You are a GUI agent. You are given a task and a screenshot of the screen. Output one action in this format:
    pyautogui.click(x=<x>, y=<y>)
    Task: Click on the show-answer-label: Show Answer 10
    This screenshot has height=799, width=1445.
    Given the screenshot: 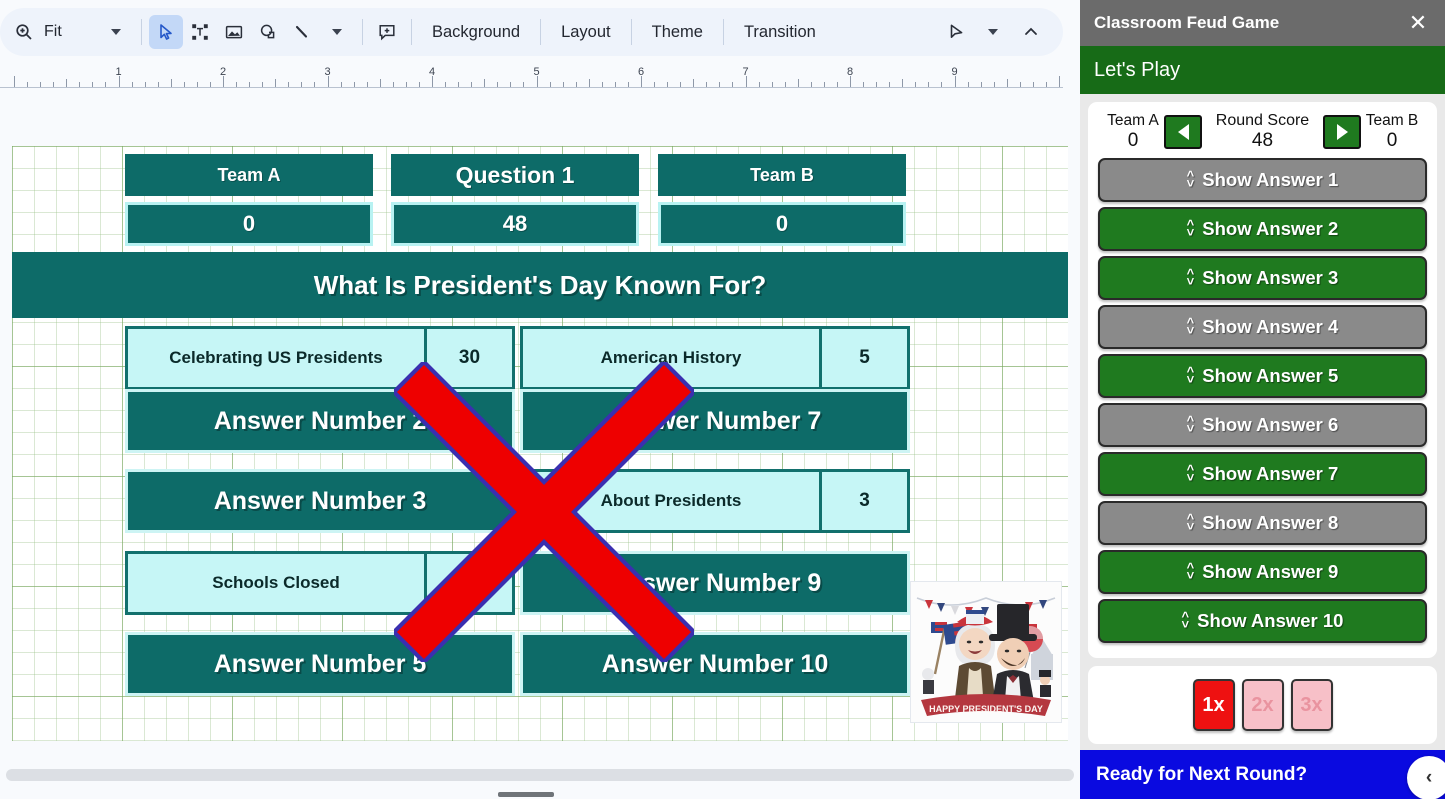 What is the action you would take?
    pyautogui.click(x=1270, y=620)
    